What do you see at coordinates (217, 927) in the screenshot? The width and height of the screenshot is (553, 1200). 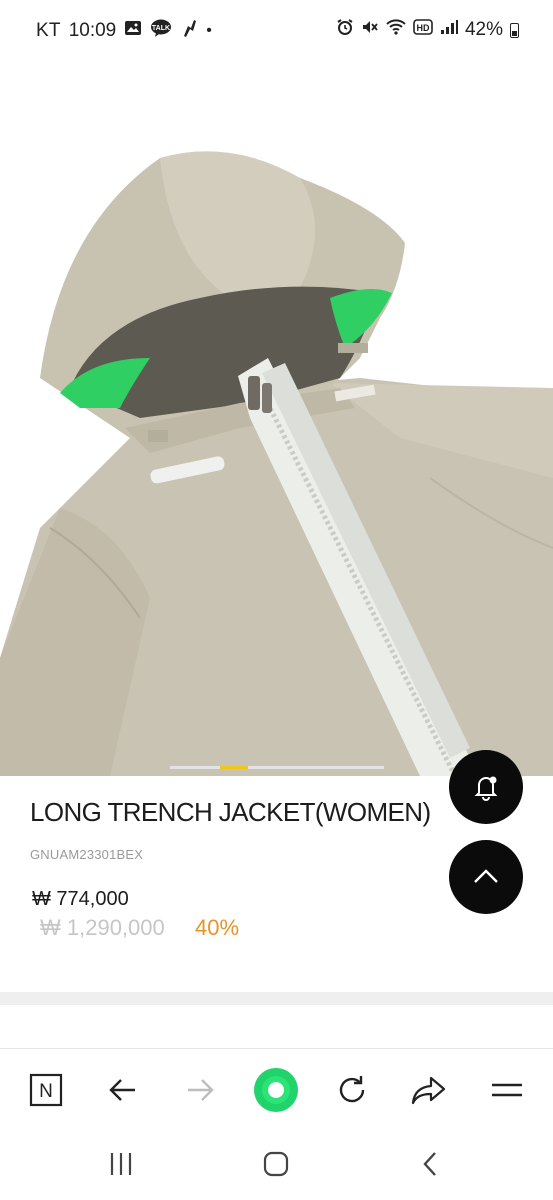 I see `discount-rate: 40%` at bounding box center [217, 927].